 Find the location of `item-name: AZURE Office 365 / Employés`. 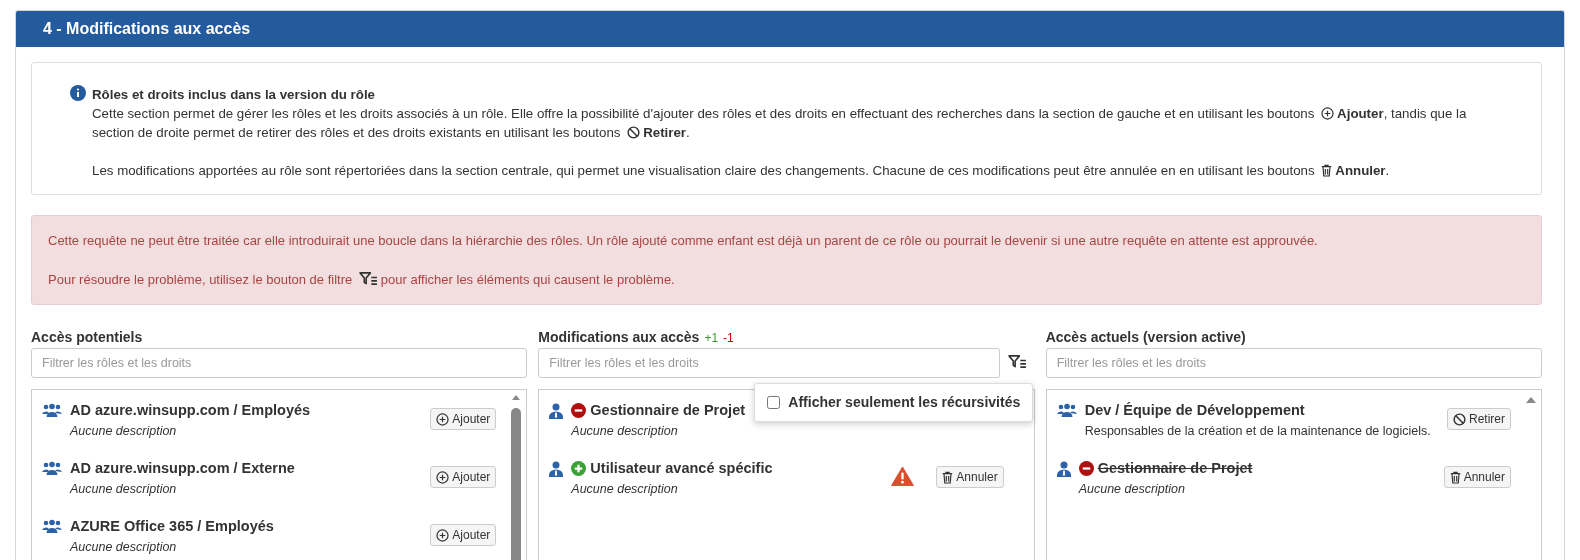

item-name: AZURE Office 365 / Employés is located at coordinates (172, 526).